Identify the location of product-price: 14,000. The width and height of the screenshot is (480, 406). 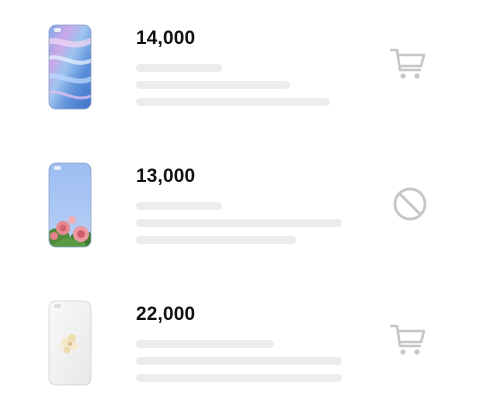
(166, 38).